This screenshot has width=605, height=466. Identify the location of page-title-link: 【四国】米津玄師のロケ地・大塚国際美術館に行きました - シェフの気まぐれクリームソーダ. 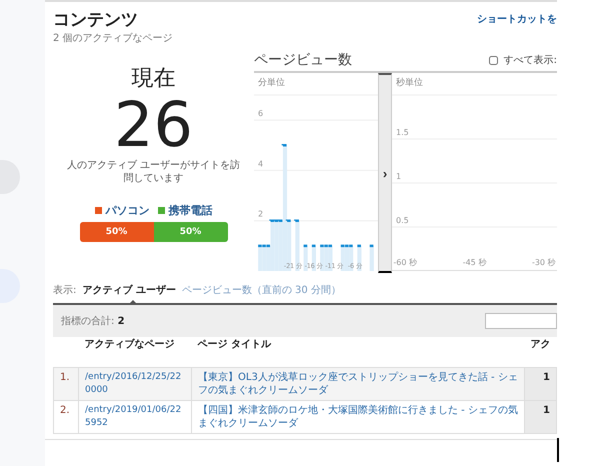
(358, 416).